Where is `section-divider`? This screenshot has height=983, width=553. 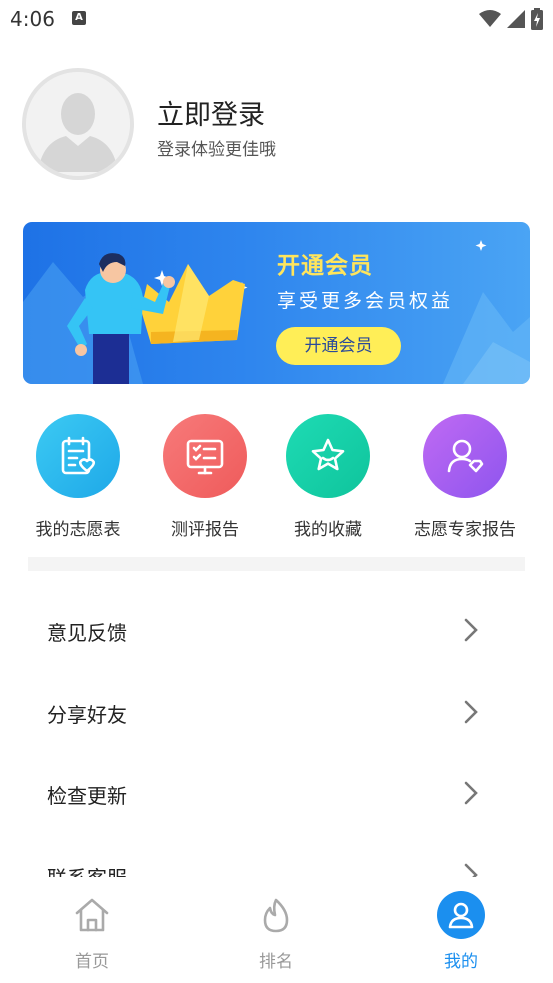
section-divider is located at coordinates (276, 564).